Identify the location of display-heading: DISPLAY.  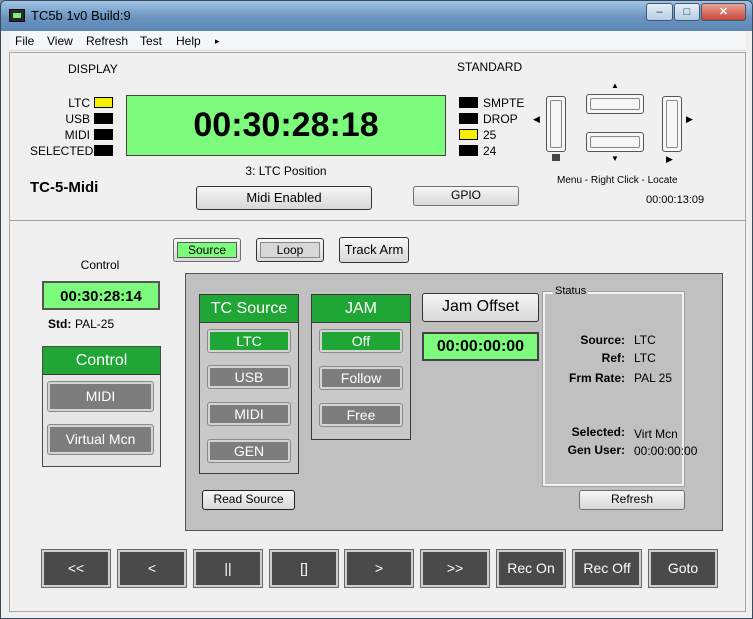
(93, 69).